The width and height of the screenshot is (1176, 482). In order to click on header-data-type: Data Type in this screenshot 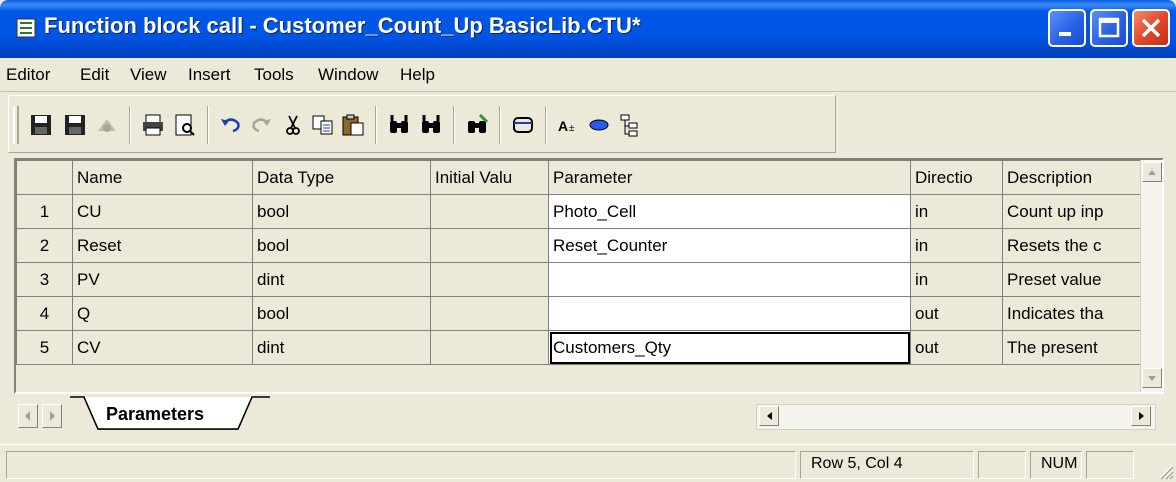, I will do `click(341, 177)`.